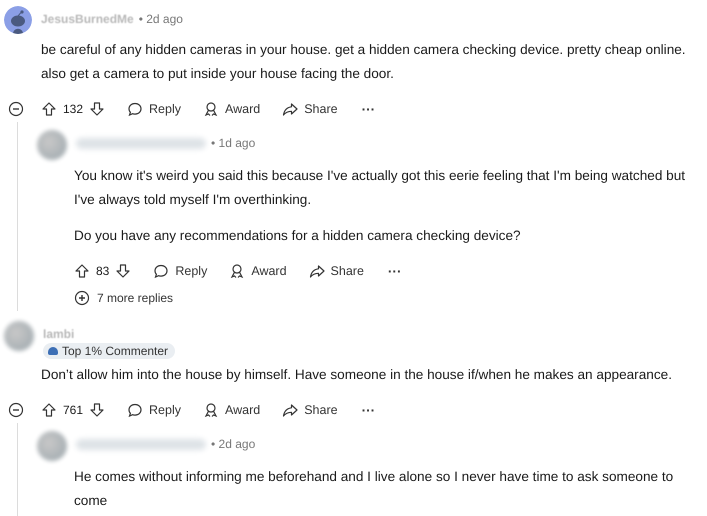 The image size is (707, 516). What do you see at coordinates (357, 375) in the screenshot?
I see `comment-text: Don’t allow him into the house by himself. Have someone in the house if/when he makes an appearance.` at bounding box center [357, 375].